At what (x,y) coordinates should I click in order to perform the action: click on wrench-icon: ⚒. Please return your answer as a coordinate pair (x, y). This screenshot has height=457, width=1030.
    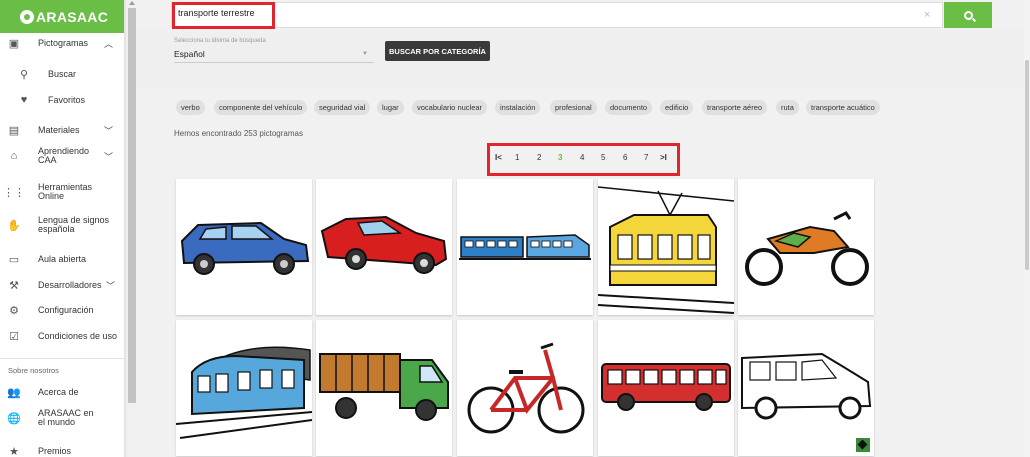
    Looking at the image, I should click on (14, 285).